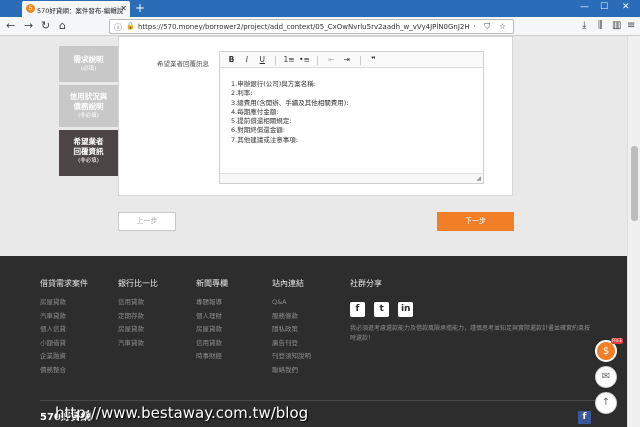  Describe the element at coordinates (183, 64) in the screenshot. I see `reply-message-label: 希望業者回覆訊息` at that location.